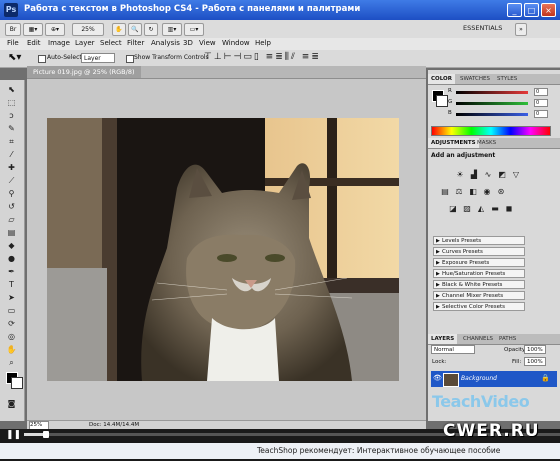  I want to click on visibility-eye-icon: 👁, so click(437, 378).